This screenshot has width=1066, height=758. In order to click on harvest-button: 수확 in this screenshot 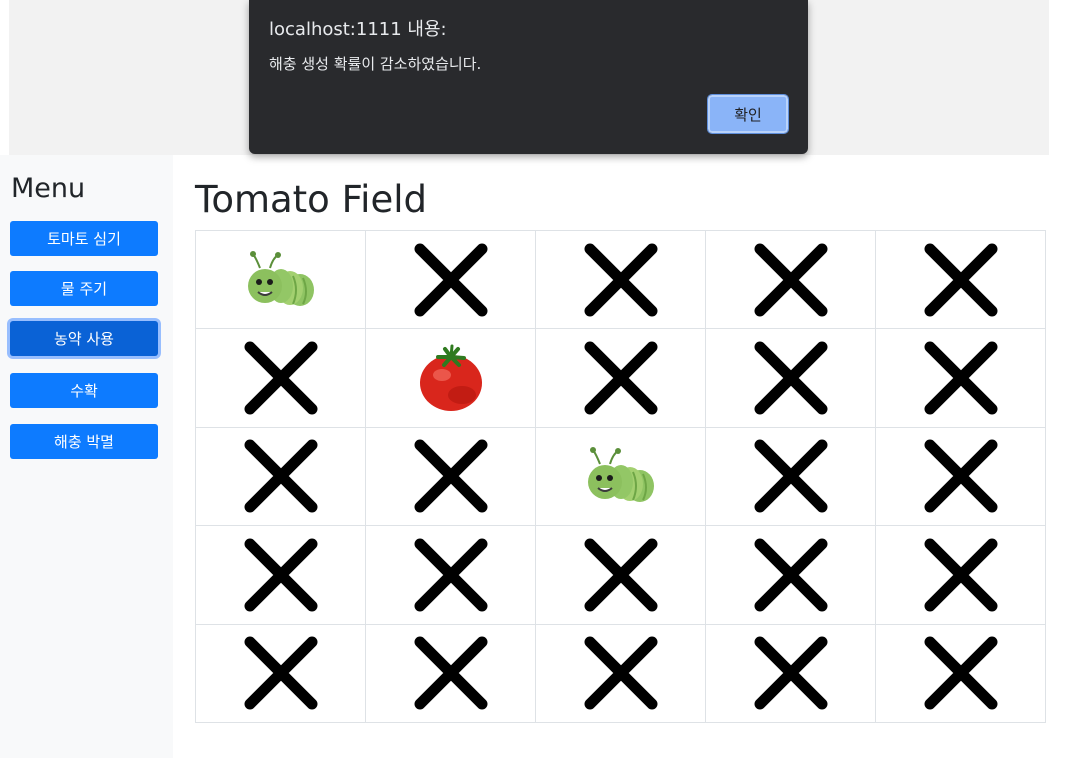, I will do `click(84, 390)`.